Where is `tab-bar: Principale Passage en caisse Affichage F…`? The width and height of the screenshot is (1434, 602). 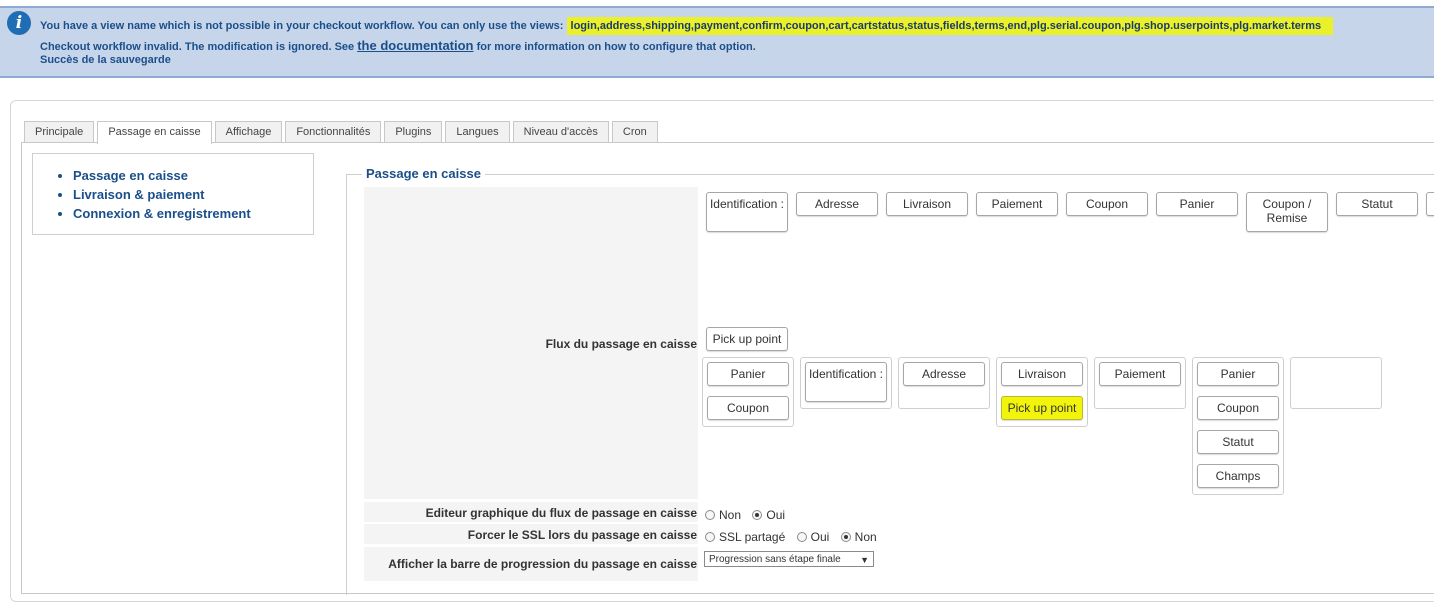
tab-bar: Principale Passage en caisse Affichage F… is located at coordinates (342, 132).